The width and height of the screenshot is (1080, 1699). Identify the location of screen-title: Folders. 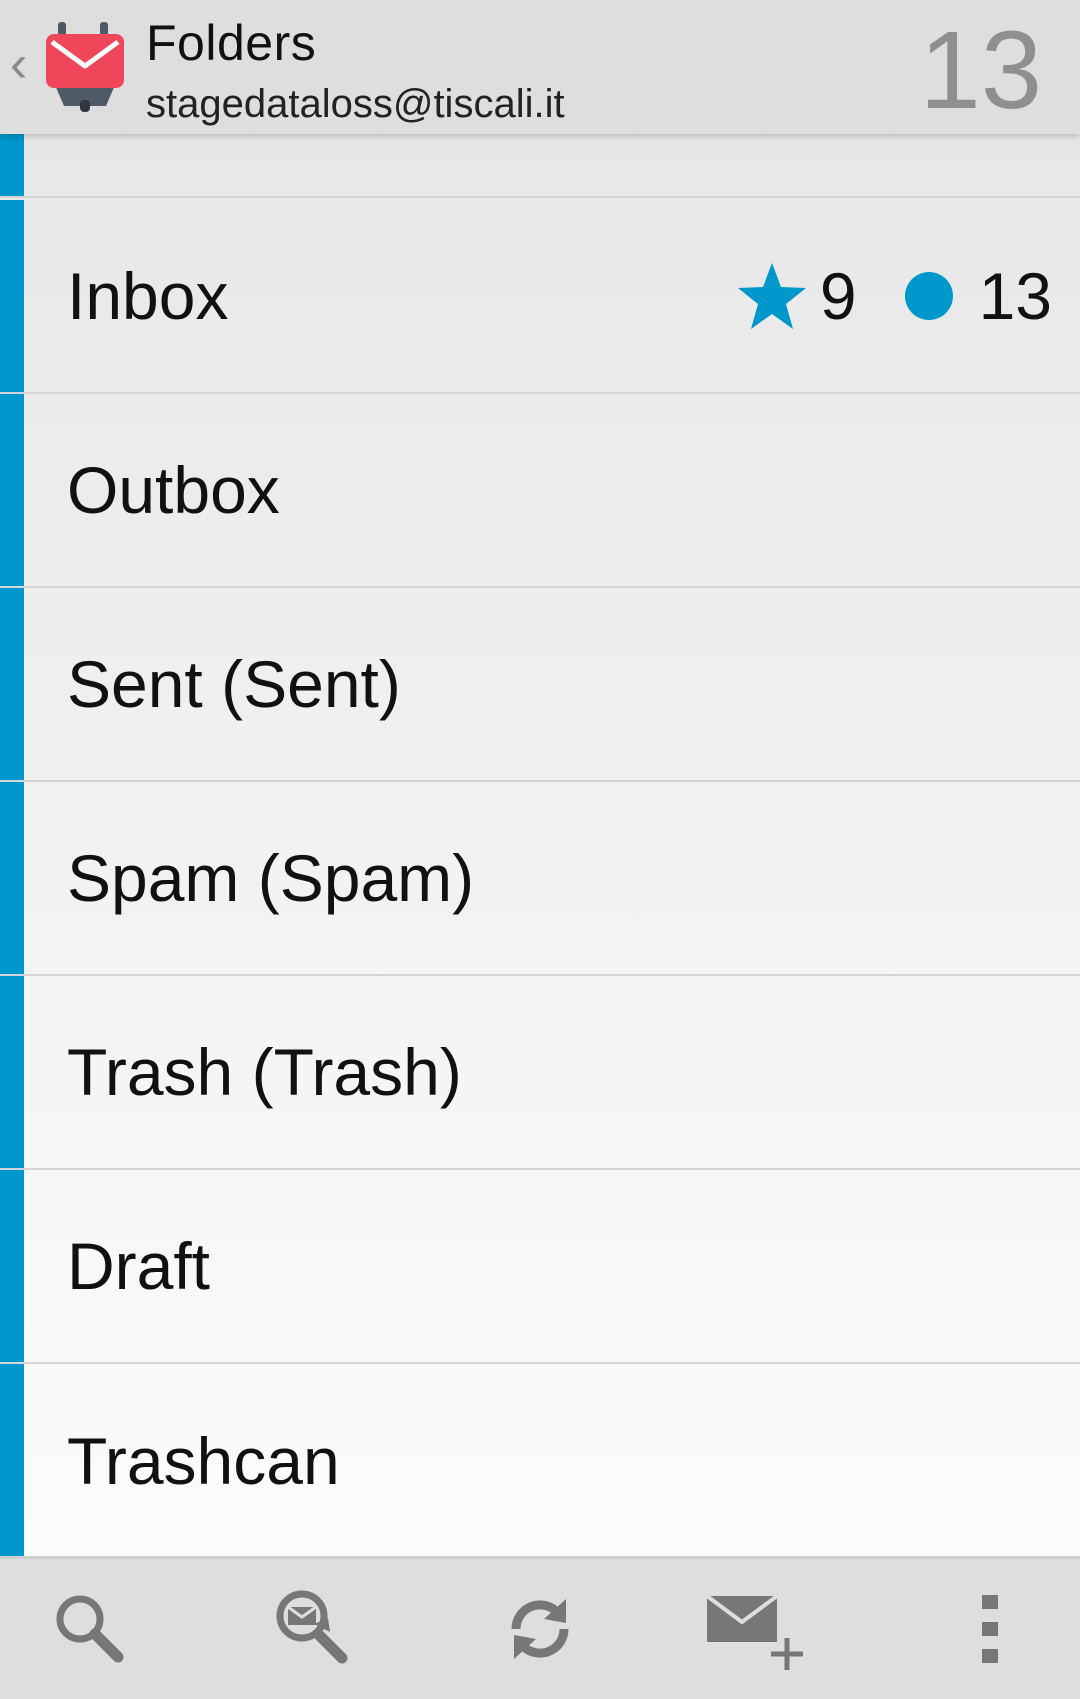
(231, 43).